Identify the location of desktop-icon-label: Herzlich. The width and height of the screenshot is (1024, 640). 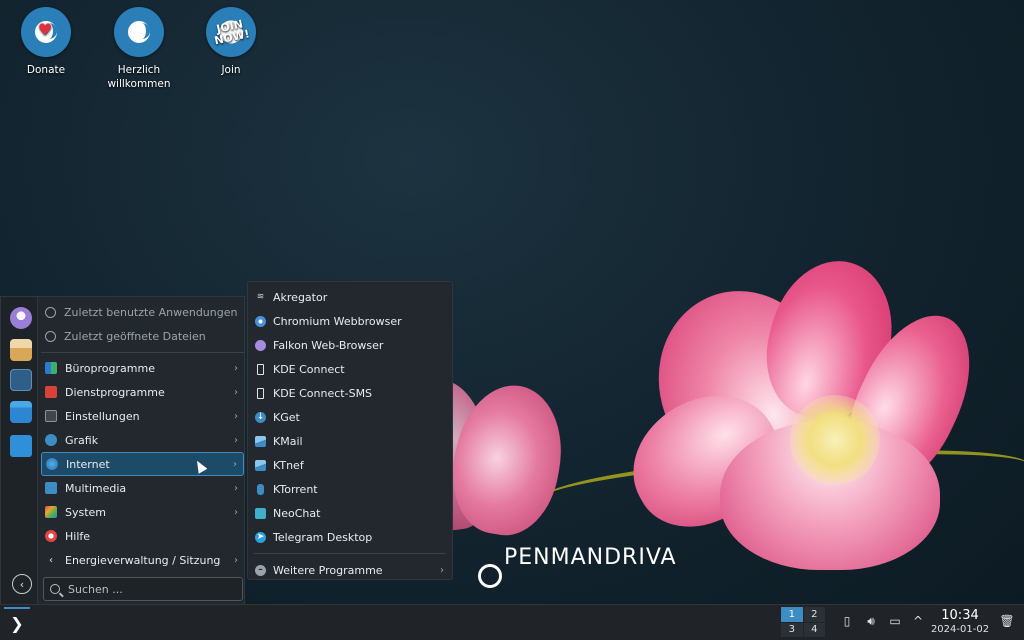
(139, 70).